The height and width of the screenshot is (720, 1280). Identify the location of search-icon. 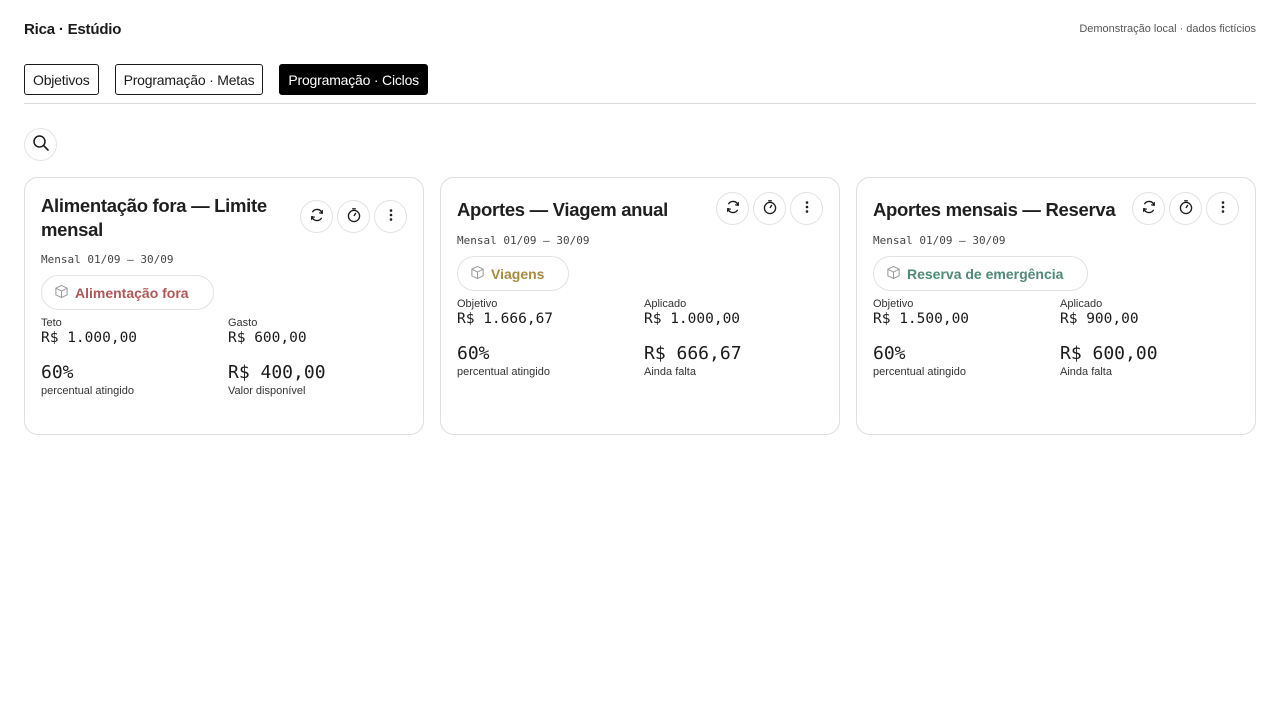
(41, 144).